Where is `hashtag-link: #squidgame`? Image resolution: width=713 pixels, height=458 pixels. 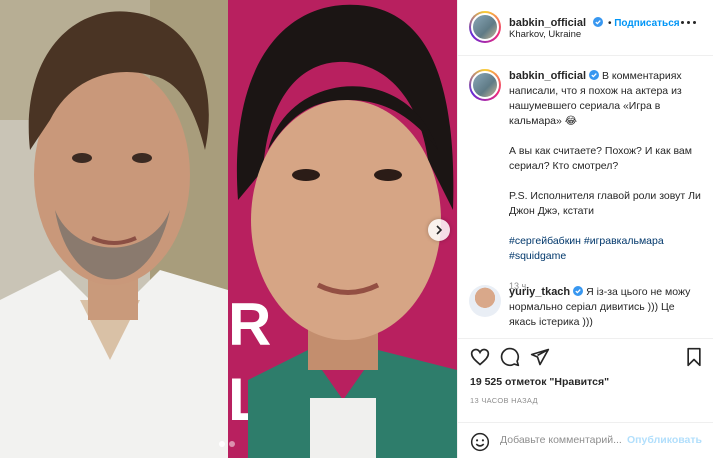 hashtag-link: #squidgame is located at coordinates (537, 256).